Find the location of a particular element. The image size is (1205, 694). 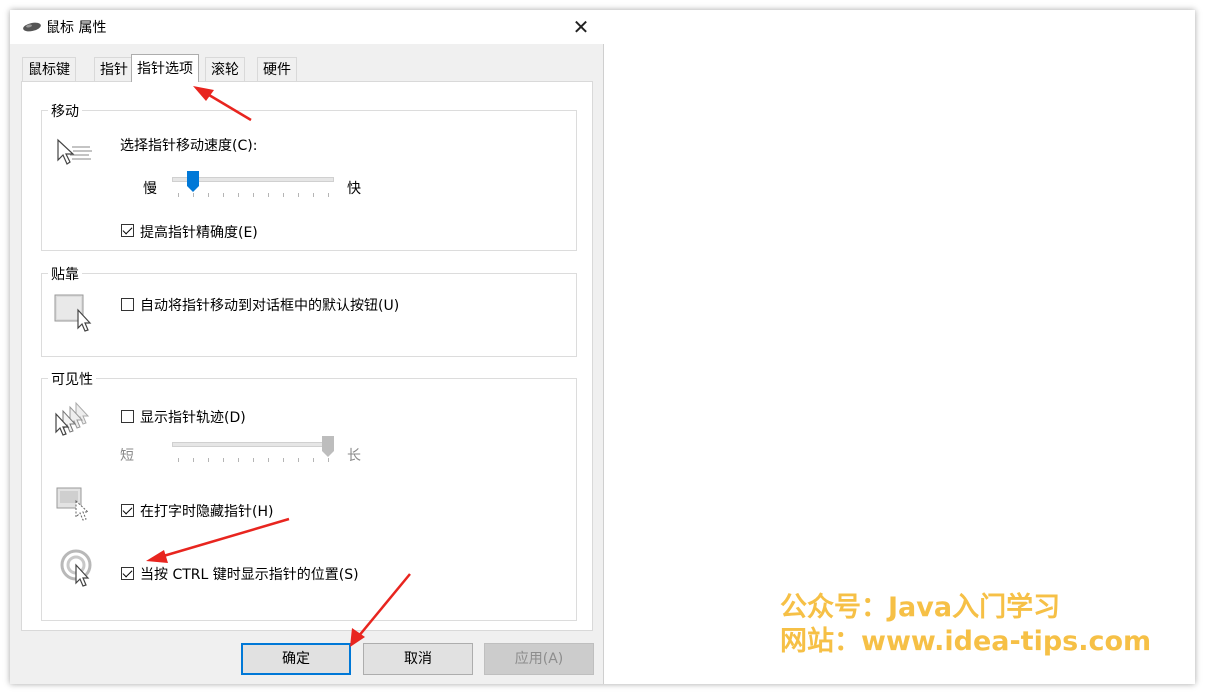

window-title: 鼠标 属性 is located at coordinates (76, 28).